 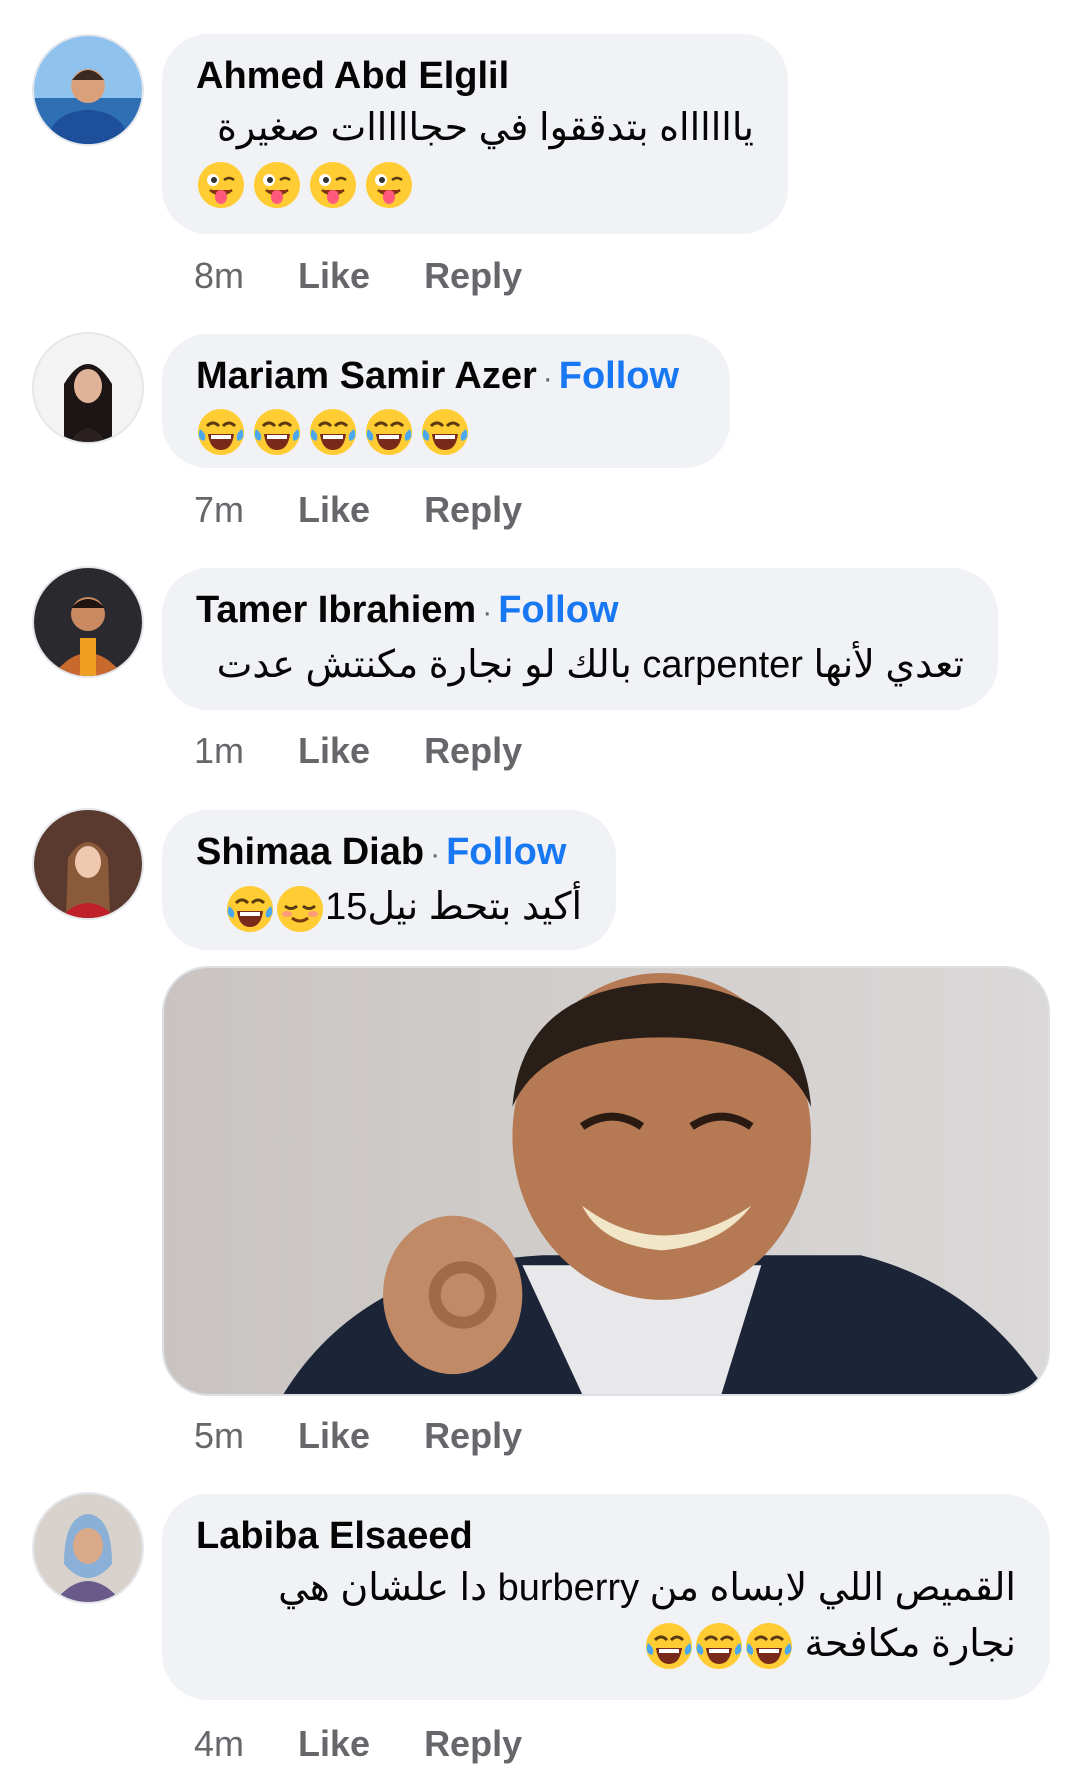 What do you see at coordinates (485, 128) in the screenshot?
I see `comment-text: يااااااه بتدققوا في حجااااات صغيرة` at bounding box center [485, 128].